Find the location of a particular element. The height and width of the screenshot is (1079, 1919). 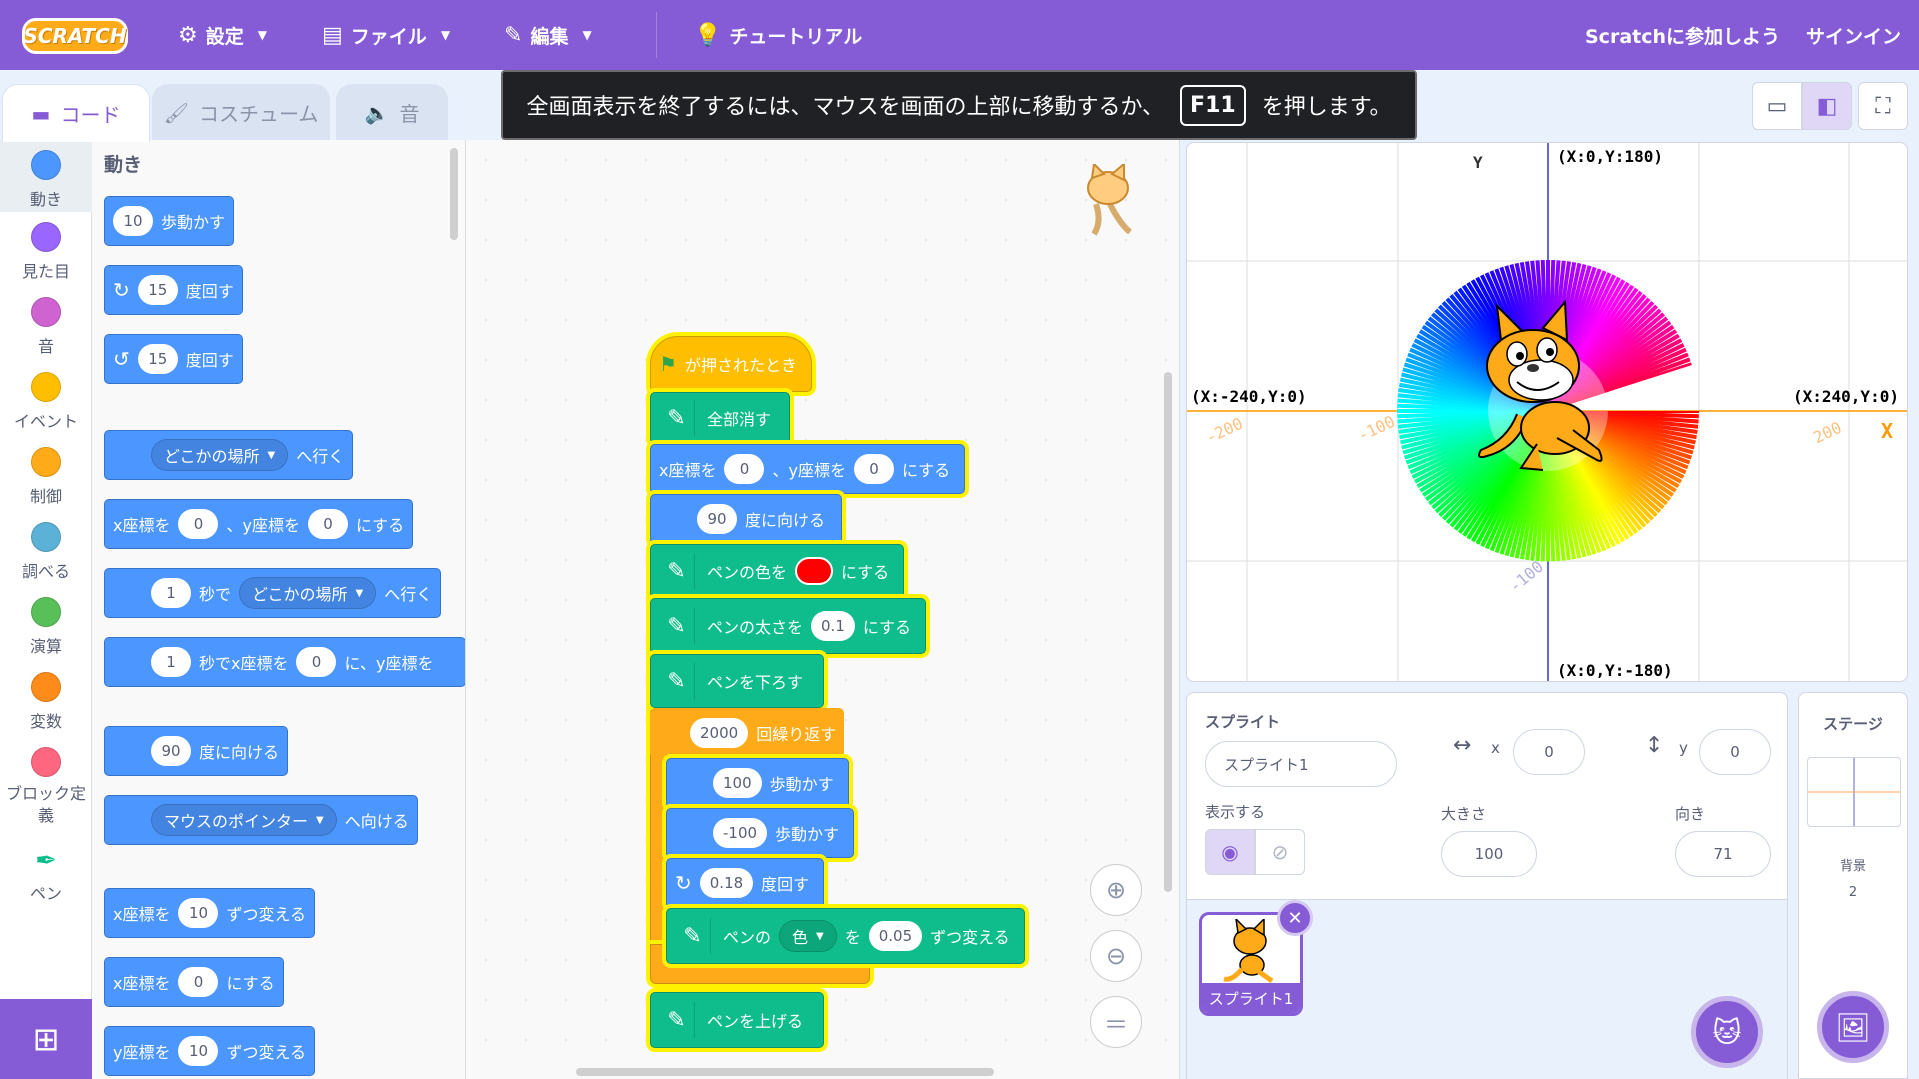

color-picker-input is located at coordinates (814, 571).